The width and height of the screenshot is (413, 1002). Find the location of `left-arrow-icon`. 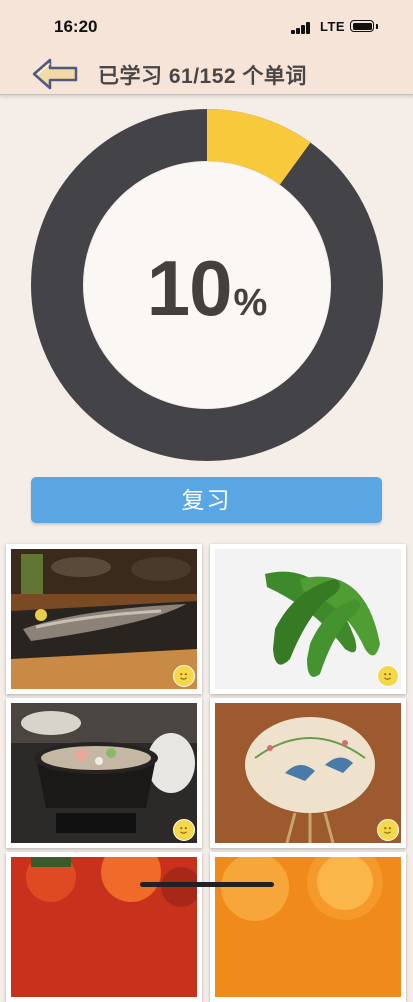

left-arrow-icon is located at coordinates (55, 74).